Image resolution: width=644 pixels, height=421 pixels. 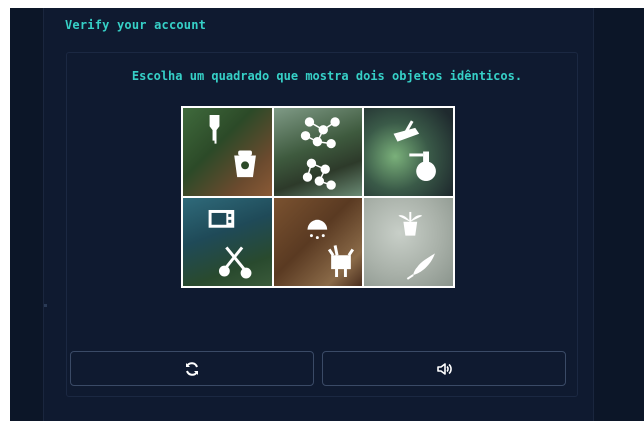 I want to click on flashlight-icon, so click(x=214, y=129).